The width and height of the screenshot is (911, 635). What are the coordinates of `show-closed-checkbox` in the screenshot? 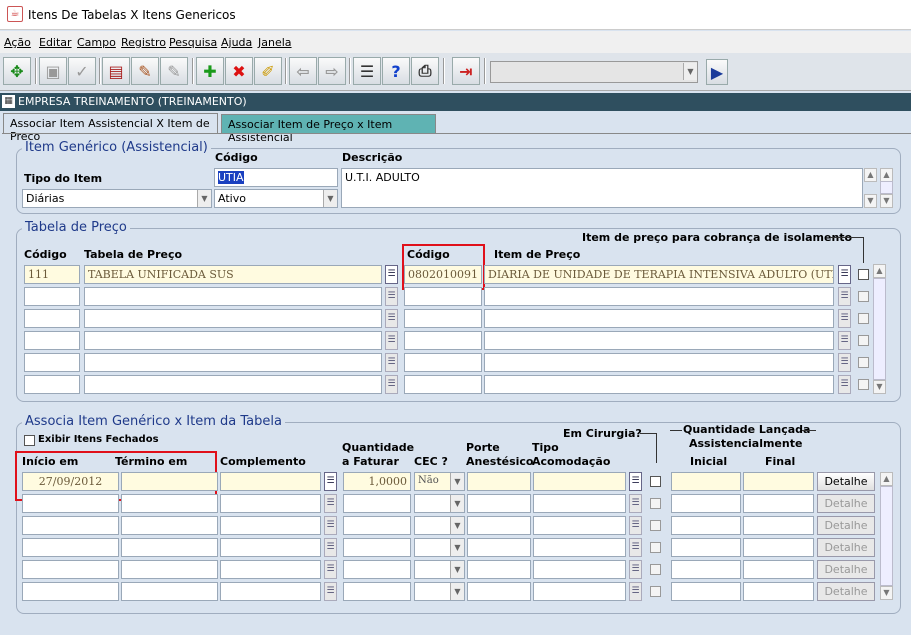 It's located at (29, 440).